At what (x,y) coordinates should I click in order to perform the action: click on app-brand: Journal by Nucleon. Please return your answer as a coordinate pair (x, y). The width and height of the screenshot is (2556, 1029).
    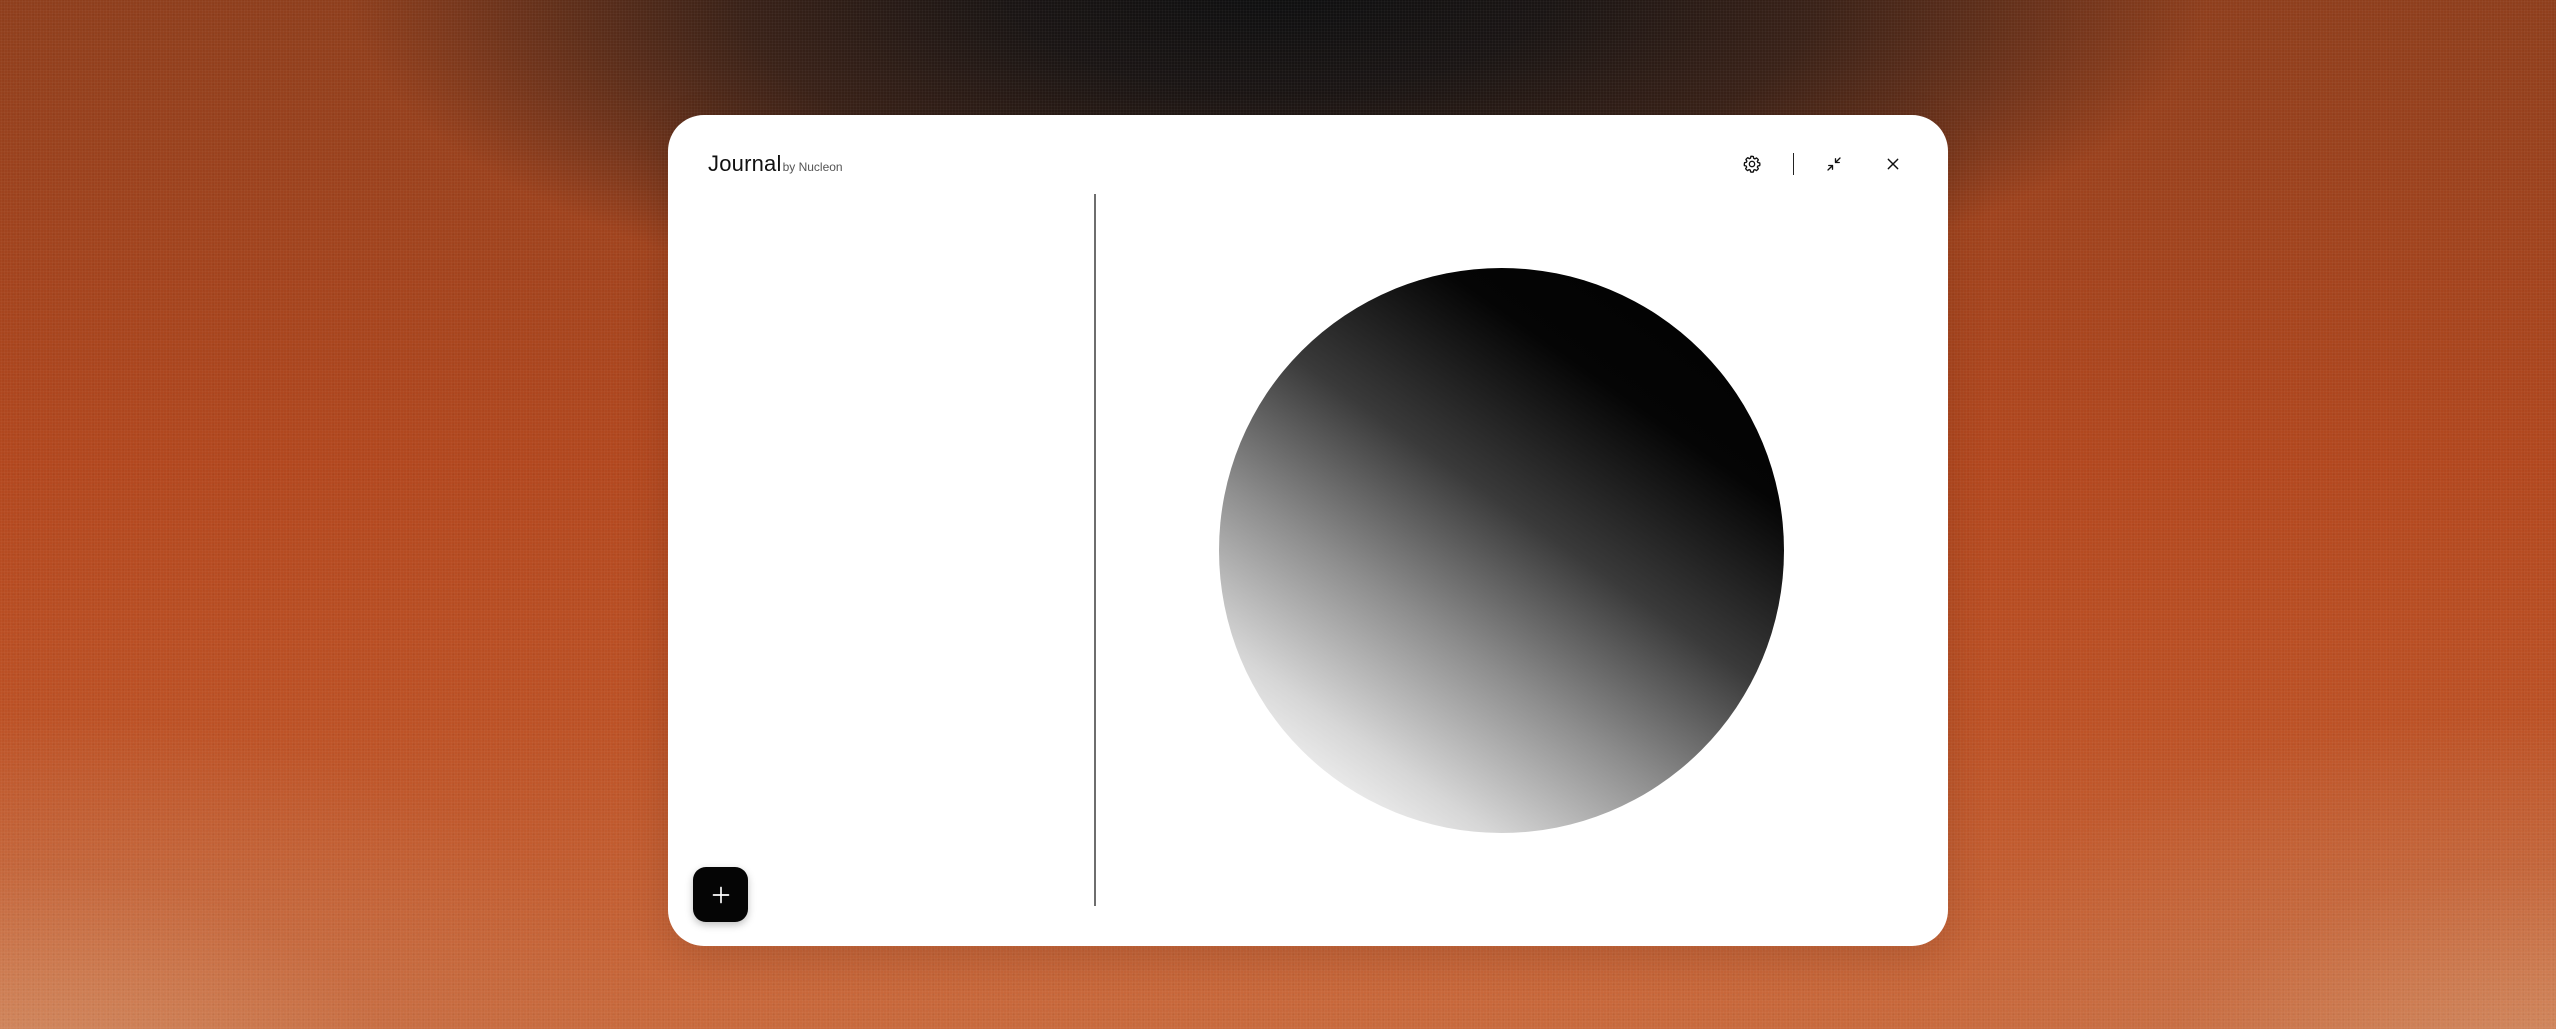
    Looking at the image, I should click on (775, 164).